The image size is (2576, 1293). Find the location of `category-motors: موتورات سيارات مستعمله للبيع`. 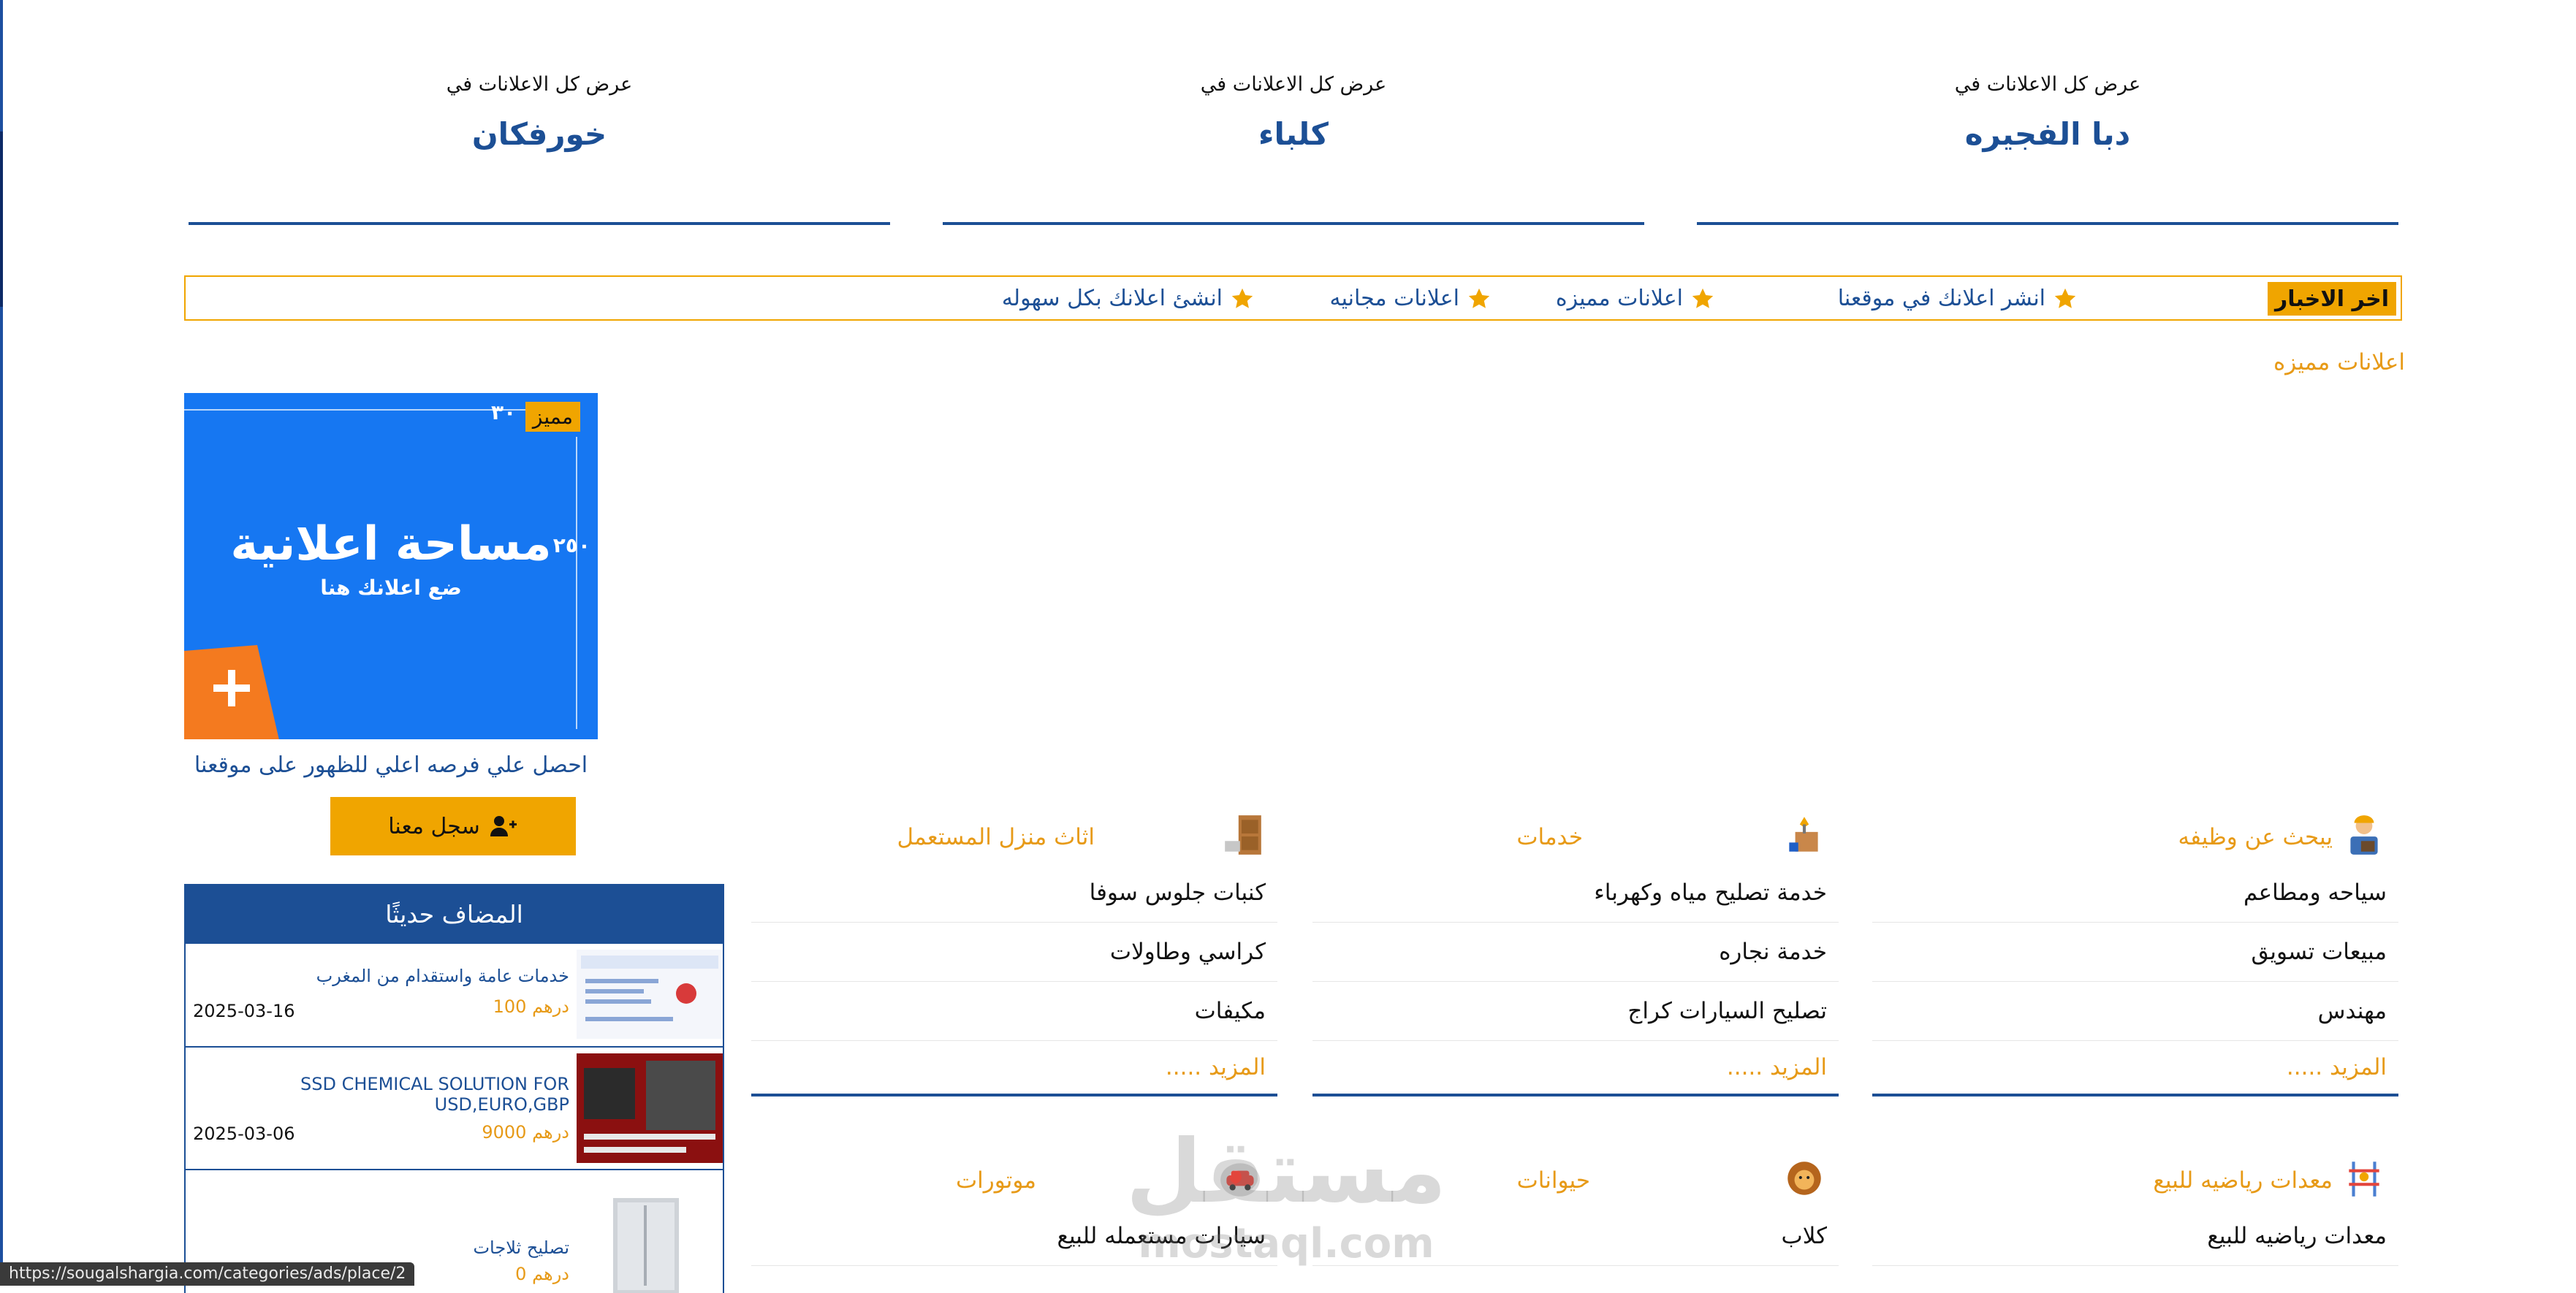

category-motors: موتورات سيارات مستعمله للبيع is located at coordinates (1014, 1211).